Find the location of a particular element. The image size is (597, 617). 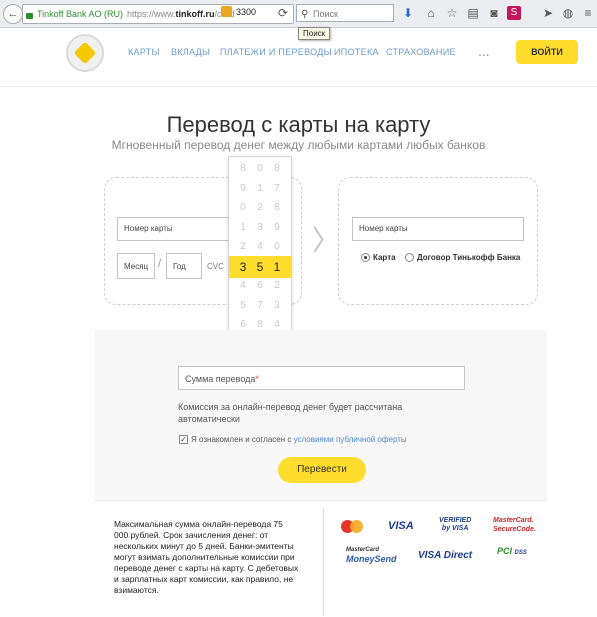

mastercard-moneysend-logo: MasterCard MoneySend is located at coordinates (371, 555).